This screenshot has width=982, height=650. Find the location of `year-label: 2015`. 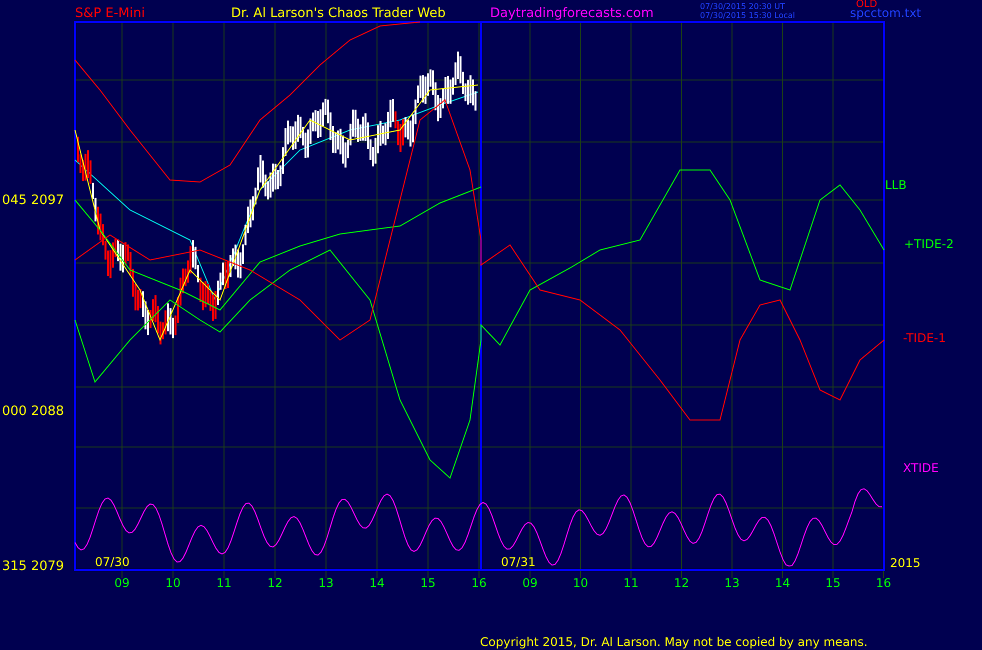

year-label: 2015 is located at coordinates (905, 563).